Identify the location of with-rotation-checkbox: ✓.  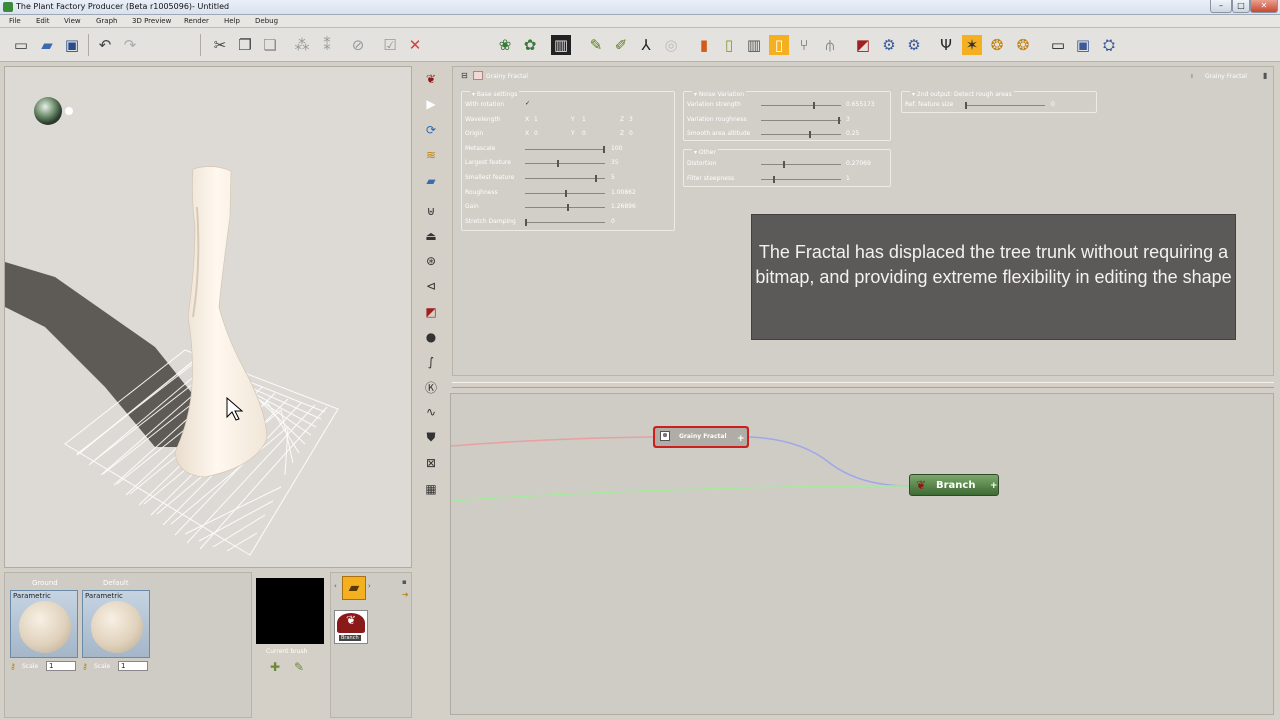
(527, 103).